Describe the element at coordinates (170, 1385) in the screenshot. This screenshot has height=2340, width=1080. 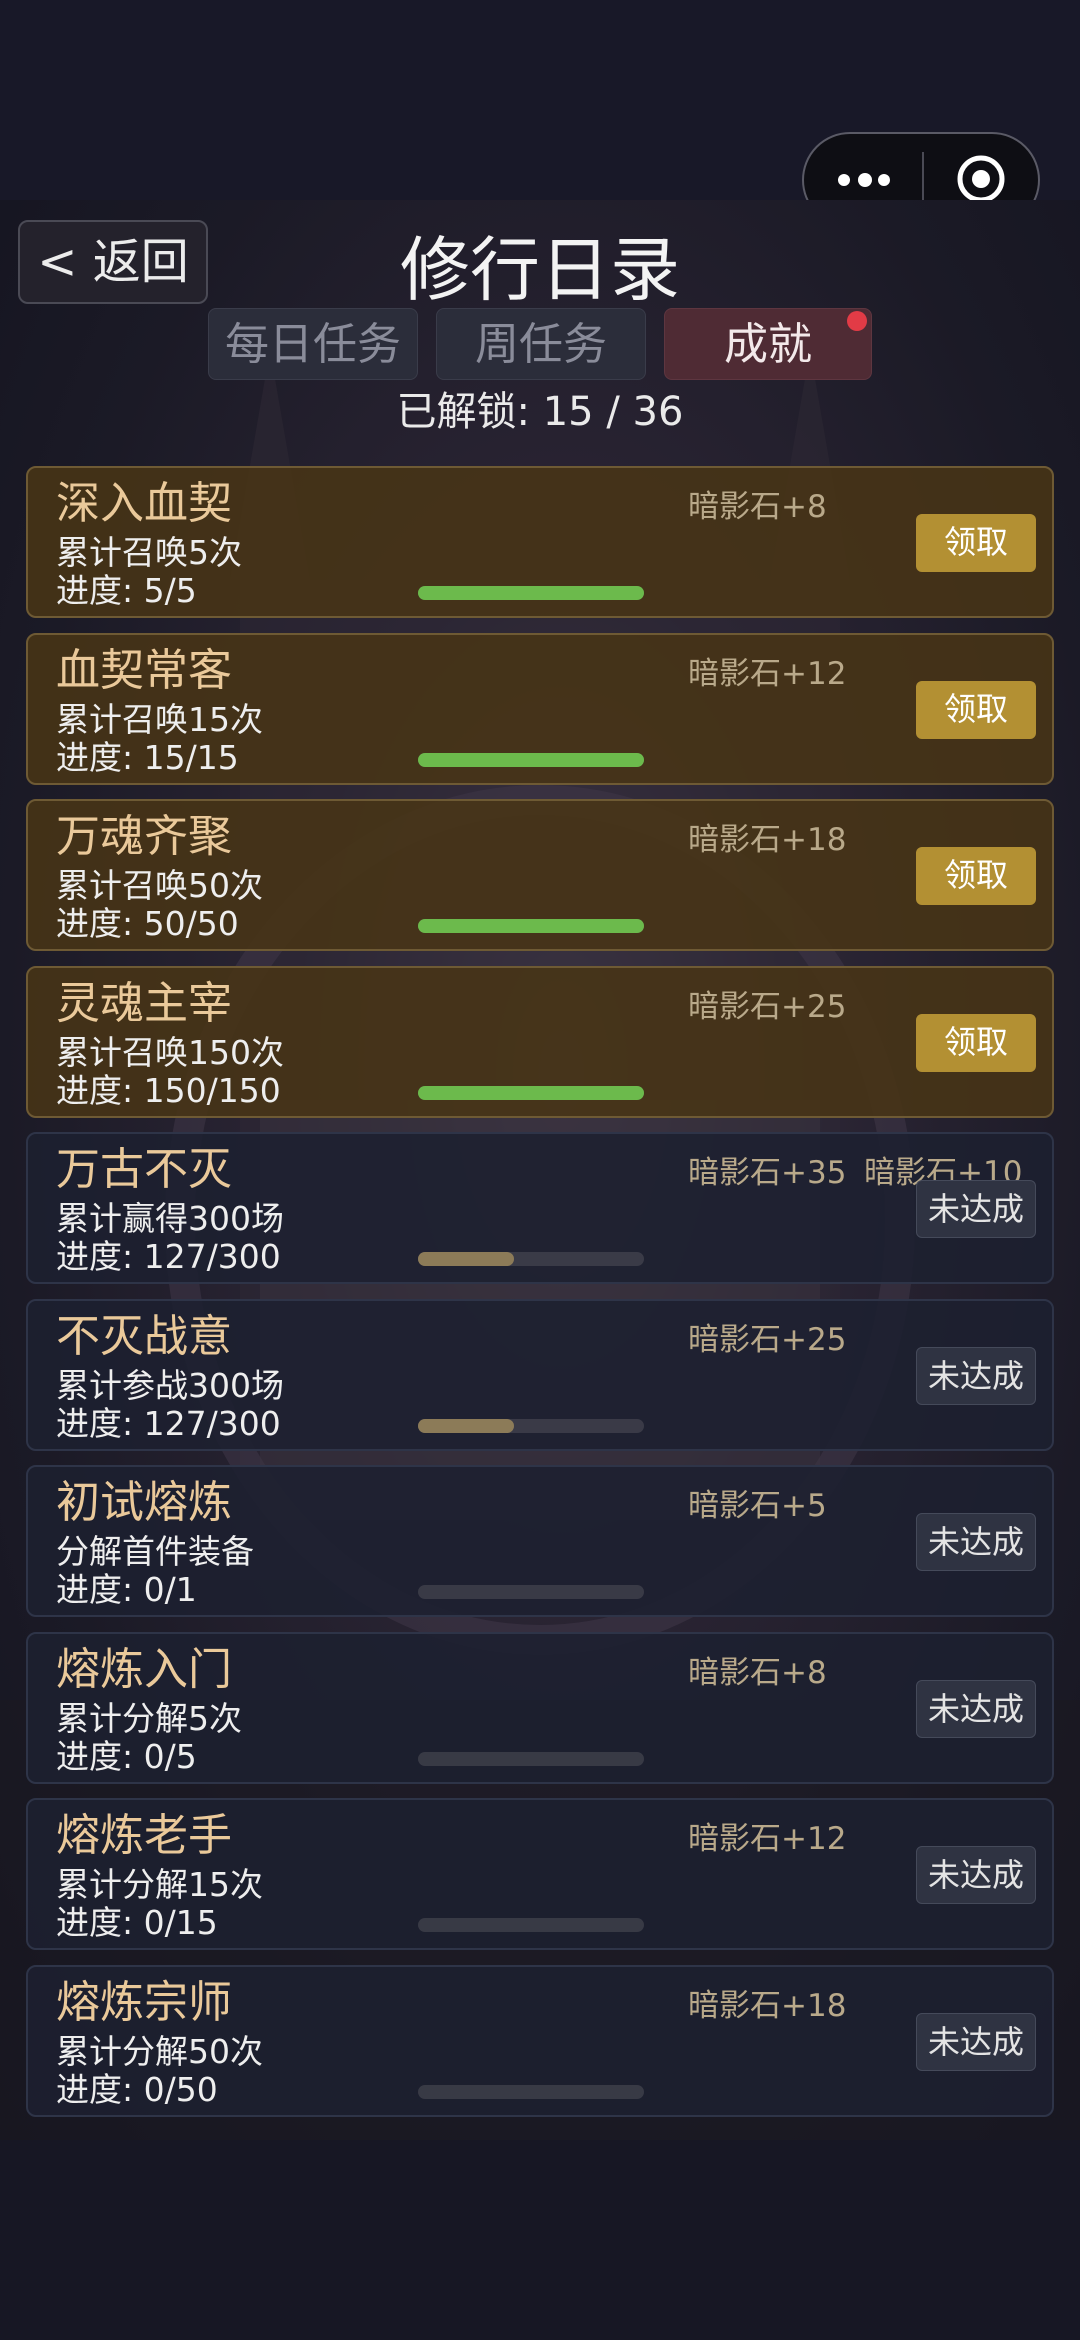
I see `achievement-desc: 累计参战300场` at that location.